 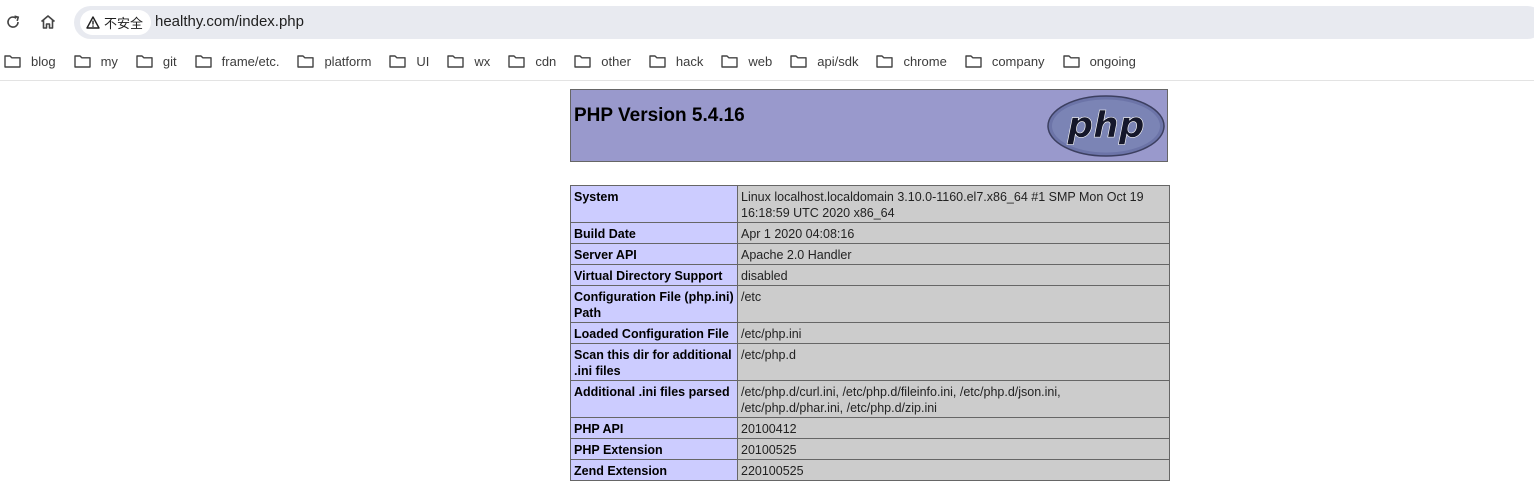 What do you see at coordinates (109, 61) in the screenshot?
I see `bookmark-label: my` at bounding box center [109, 61].